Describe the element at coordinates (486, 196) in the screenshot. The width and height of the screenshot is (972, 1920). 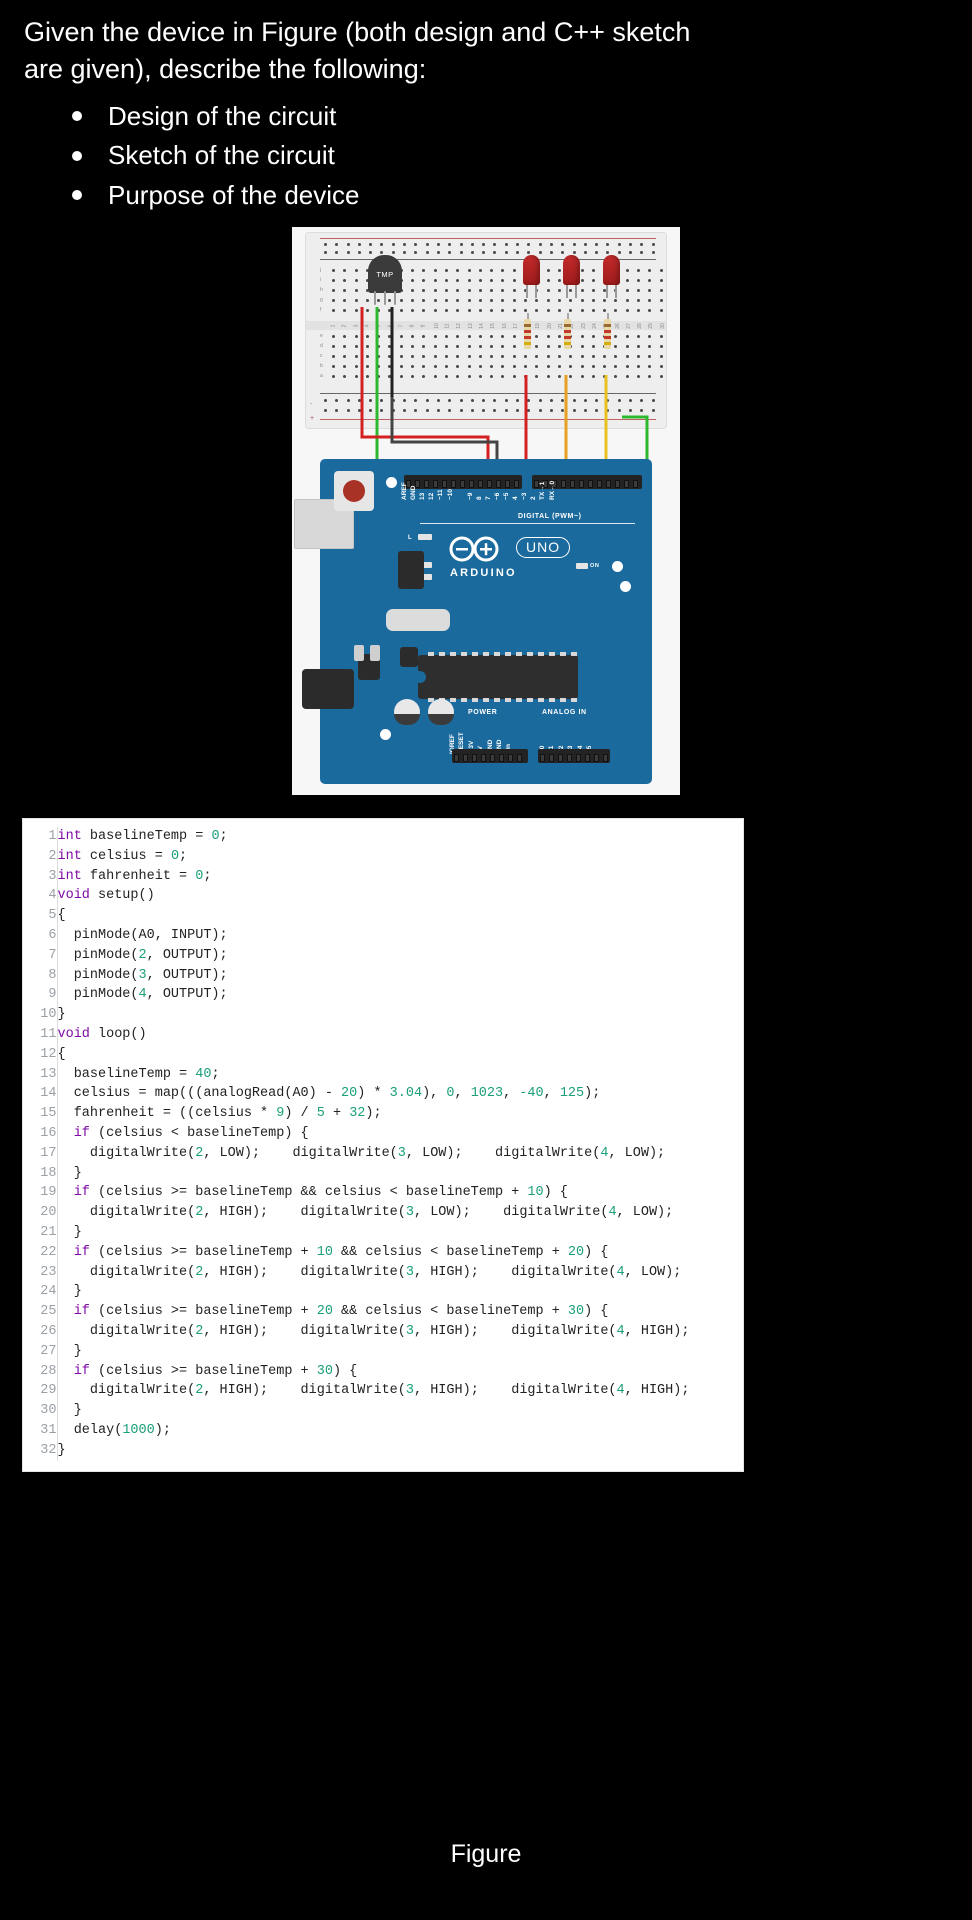
I see `list-item: Purpose of the device` at that location.